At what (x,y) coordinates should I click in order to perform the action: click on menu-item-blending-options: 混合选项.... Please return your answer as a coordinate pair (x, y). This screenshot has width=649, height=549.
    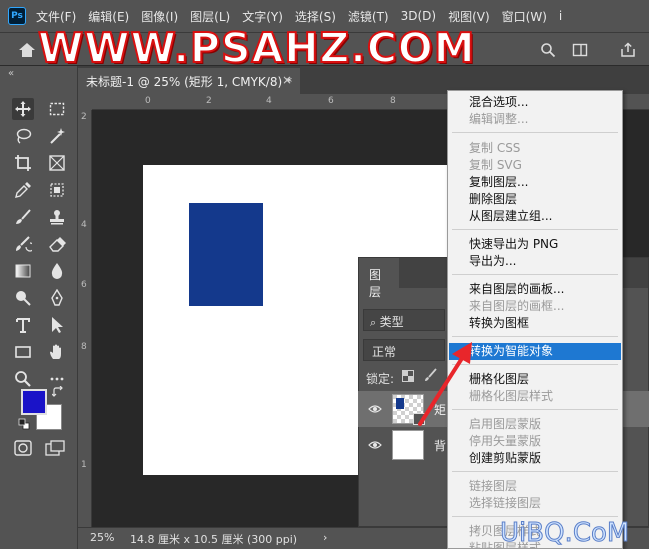
    Looking at the image, I should click on (535, 102).